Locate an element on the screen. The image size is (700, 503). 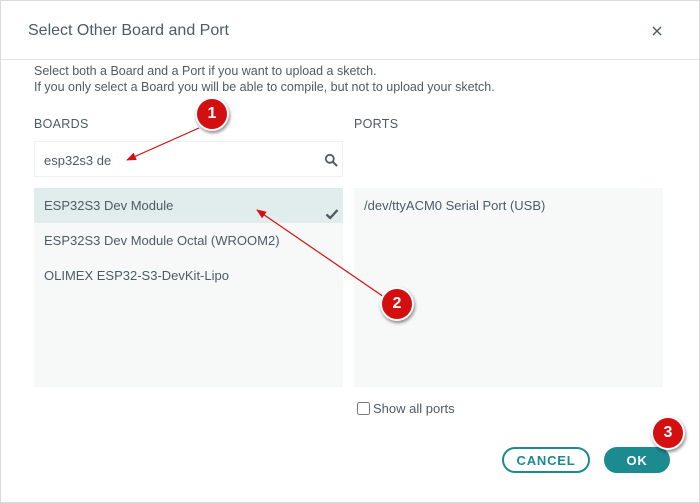
show-all-ports-label: Show all ports is located at coordinates (414, 408).